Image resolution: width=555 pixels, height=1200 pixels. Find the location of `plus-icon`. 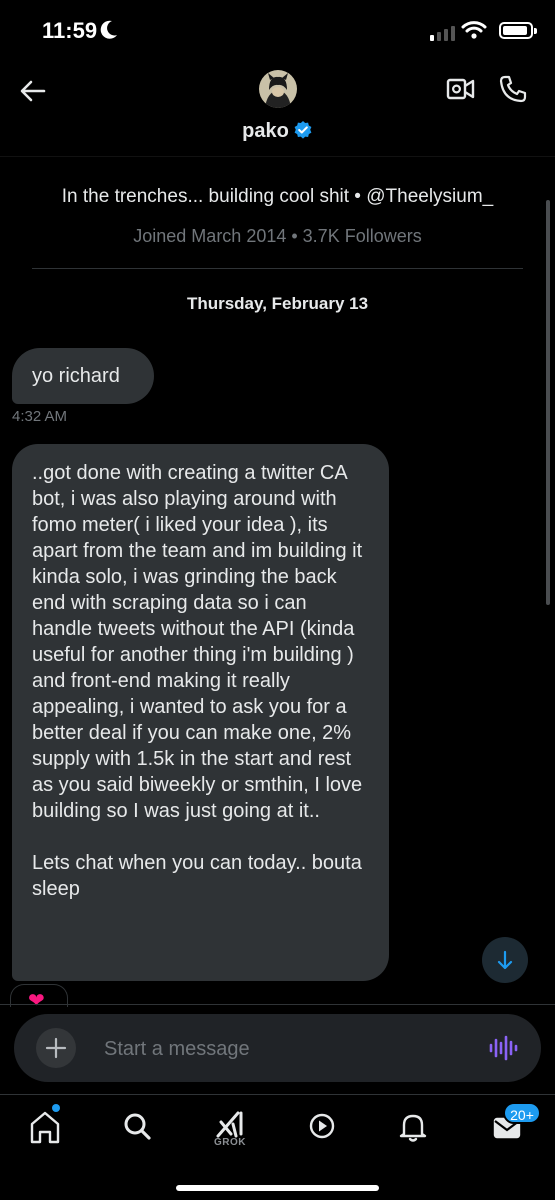

plus-icon is located at coordinates (56, 1048).